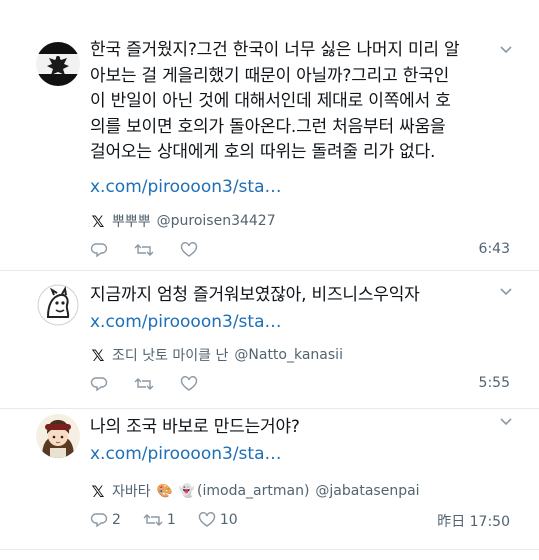 The width and height of the screenshot is (539, 560). What do you see at coordinates (494, 249) in the screenshot?
I see `timestamp: 6:43` at bounding box center [494, 249].